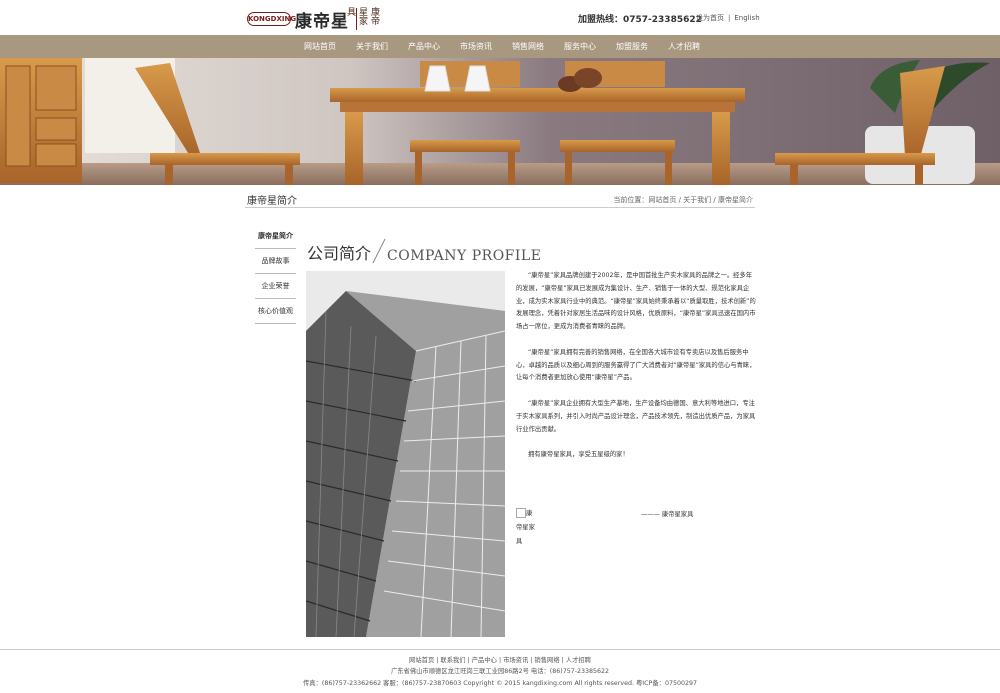 This screenshot has width=1000, height=693. What do you see at coordinates (578, 455) in the screenshot?
I see `profile-paragraph-4: 拥有康帝星家具，享受五星级的家！` at bounding box center [578, 455].